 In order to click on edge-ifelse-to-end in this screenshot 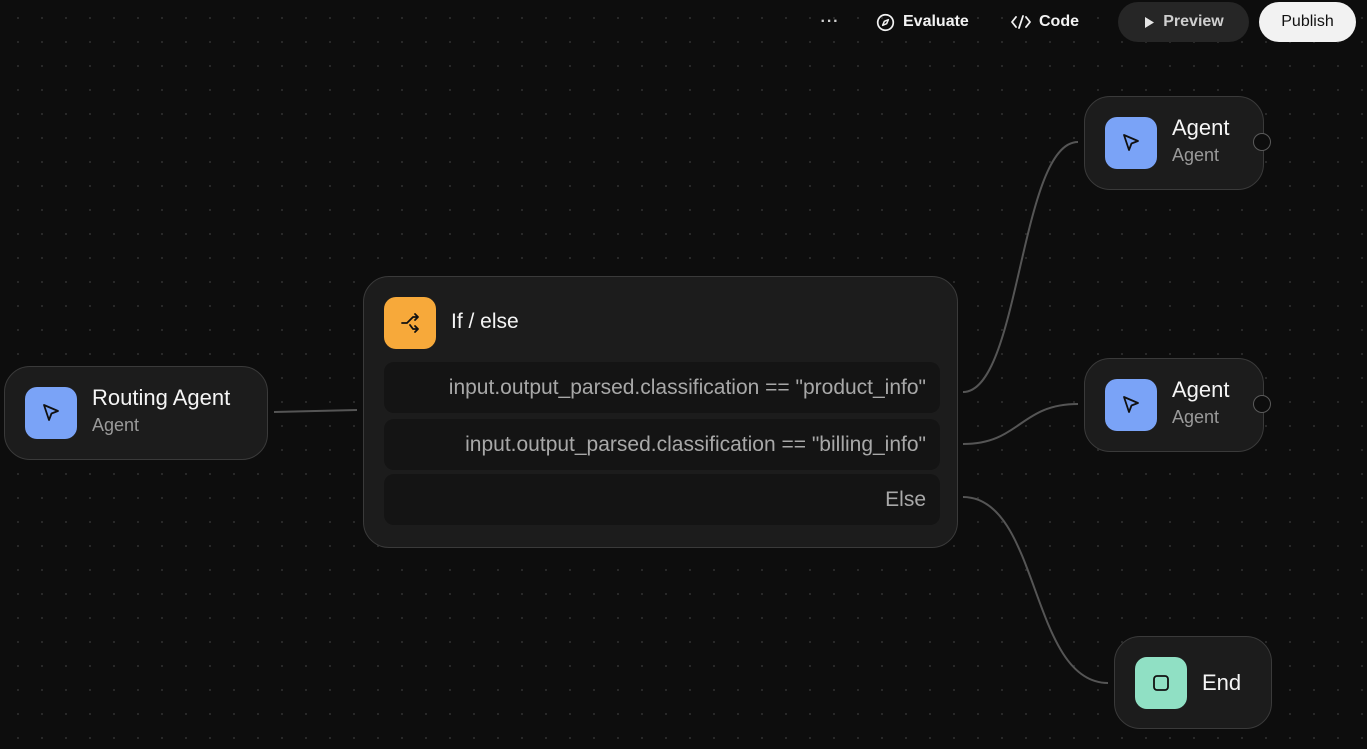, I will do `click(1035, 590)`.